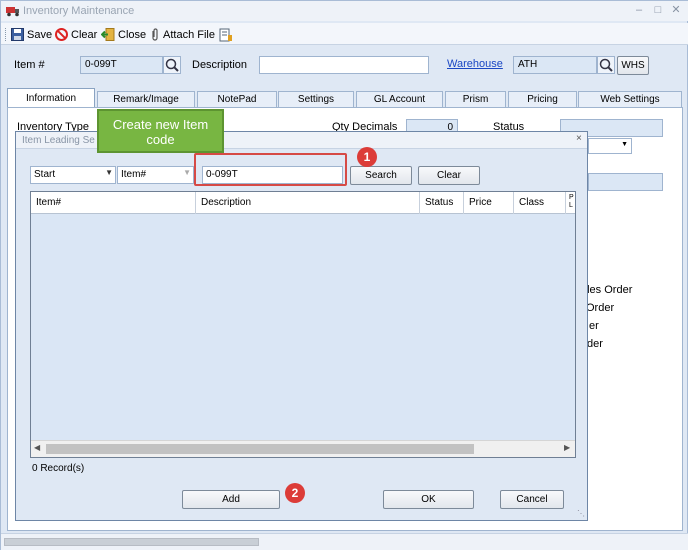 The width and height of the screenshot is (688, 550). Describe the element at coordinates (344, 65) in the screenshot. I see `description-field` at that location.